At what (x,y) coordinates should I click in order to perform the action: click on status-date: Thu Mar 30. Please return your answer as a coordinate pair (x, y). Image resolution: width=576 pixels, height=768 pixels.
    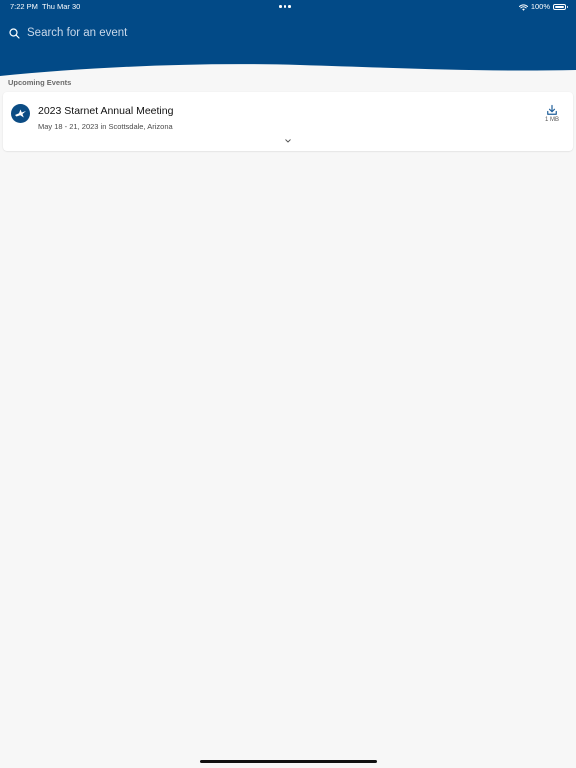
    Looking at the image, I should click on (61, 6).